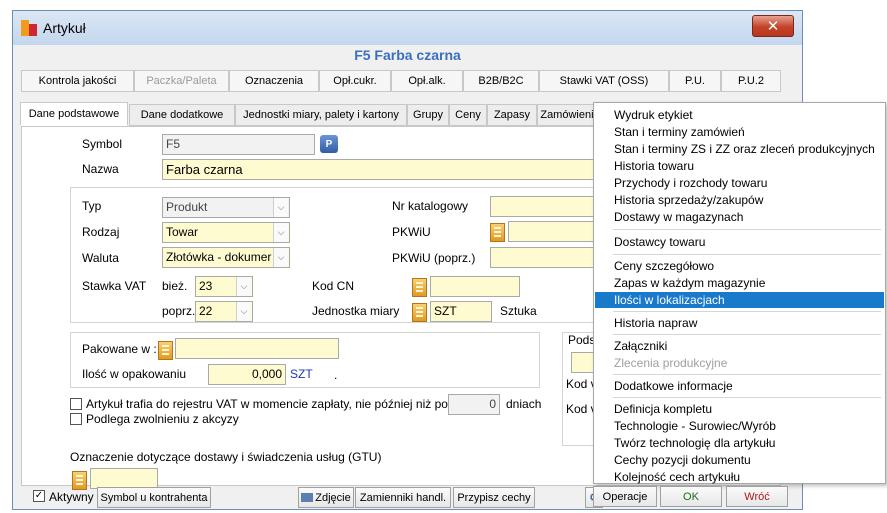 The width and height of the screenshot is (887, 513). I want to click on tab-pu2: P.U.2, so click(751, 81).